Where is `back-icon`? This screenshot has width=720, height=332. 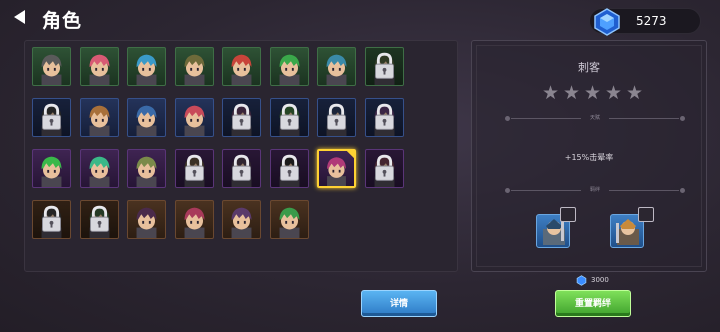
back-icon is located at coordinates (19, 17).